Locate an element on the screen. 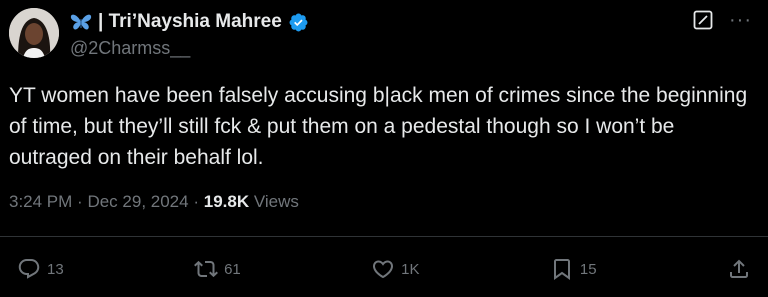  bookmark-button: 15 is located at coordinates (573, 269).